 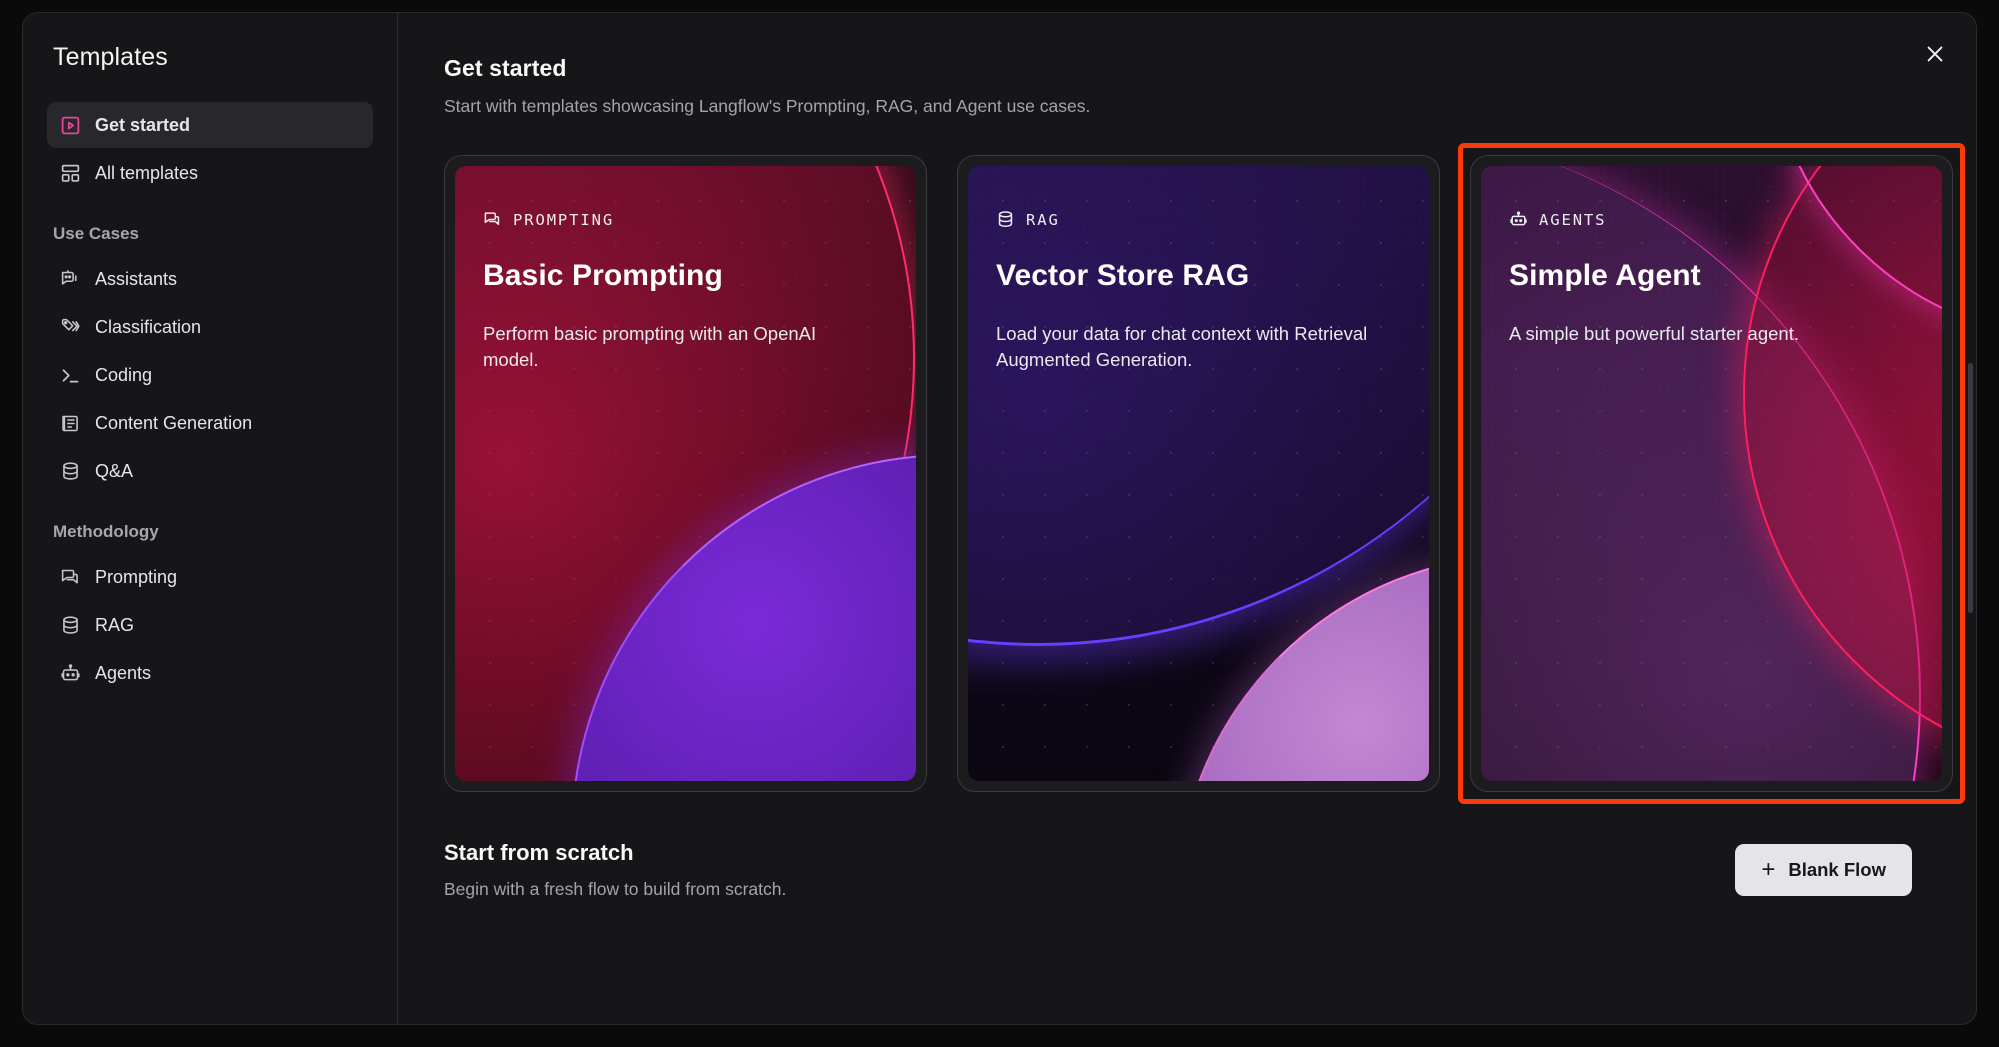 What do you see at coordinates (124, 374) in the screenshot?
I see `sidebar-item-label: Coding` at bounding box center [124, 374].